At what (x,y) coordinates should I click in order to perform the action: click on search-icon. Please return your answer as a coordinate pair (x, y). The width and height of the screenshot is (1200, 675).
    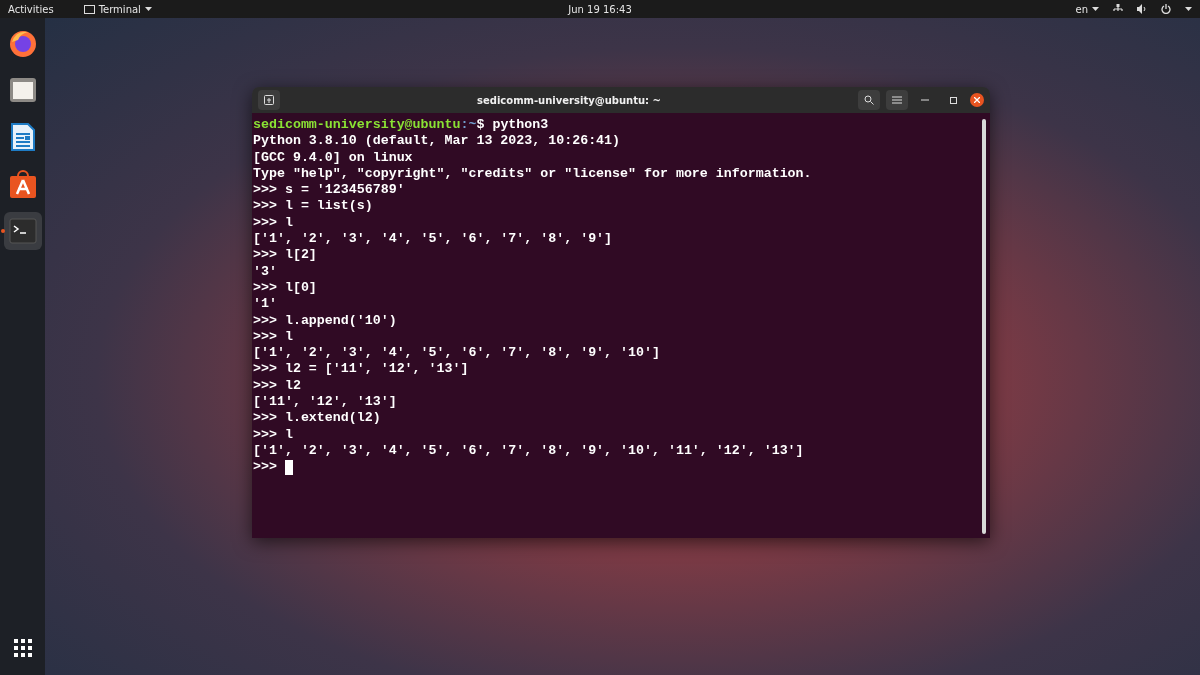
    Looking at the image, I should click on (869, 100).